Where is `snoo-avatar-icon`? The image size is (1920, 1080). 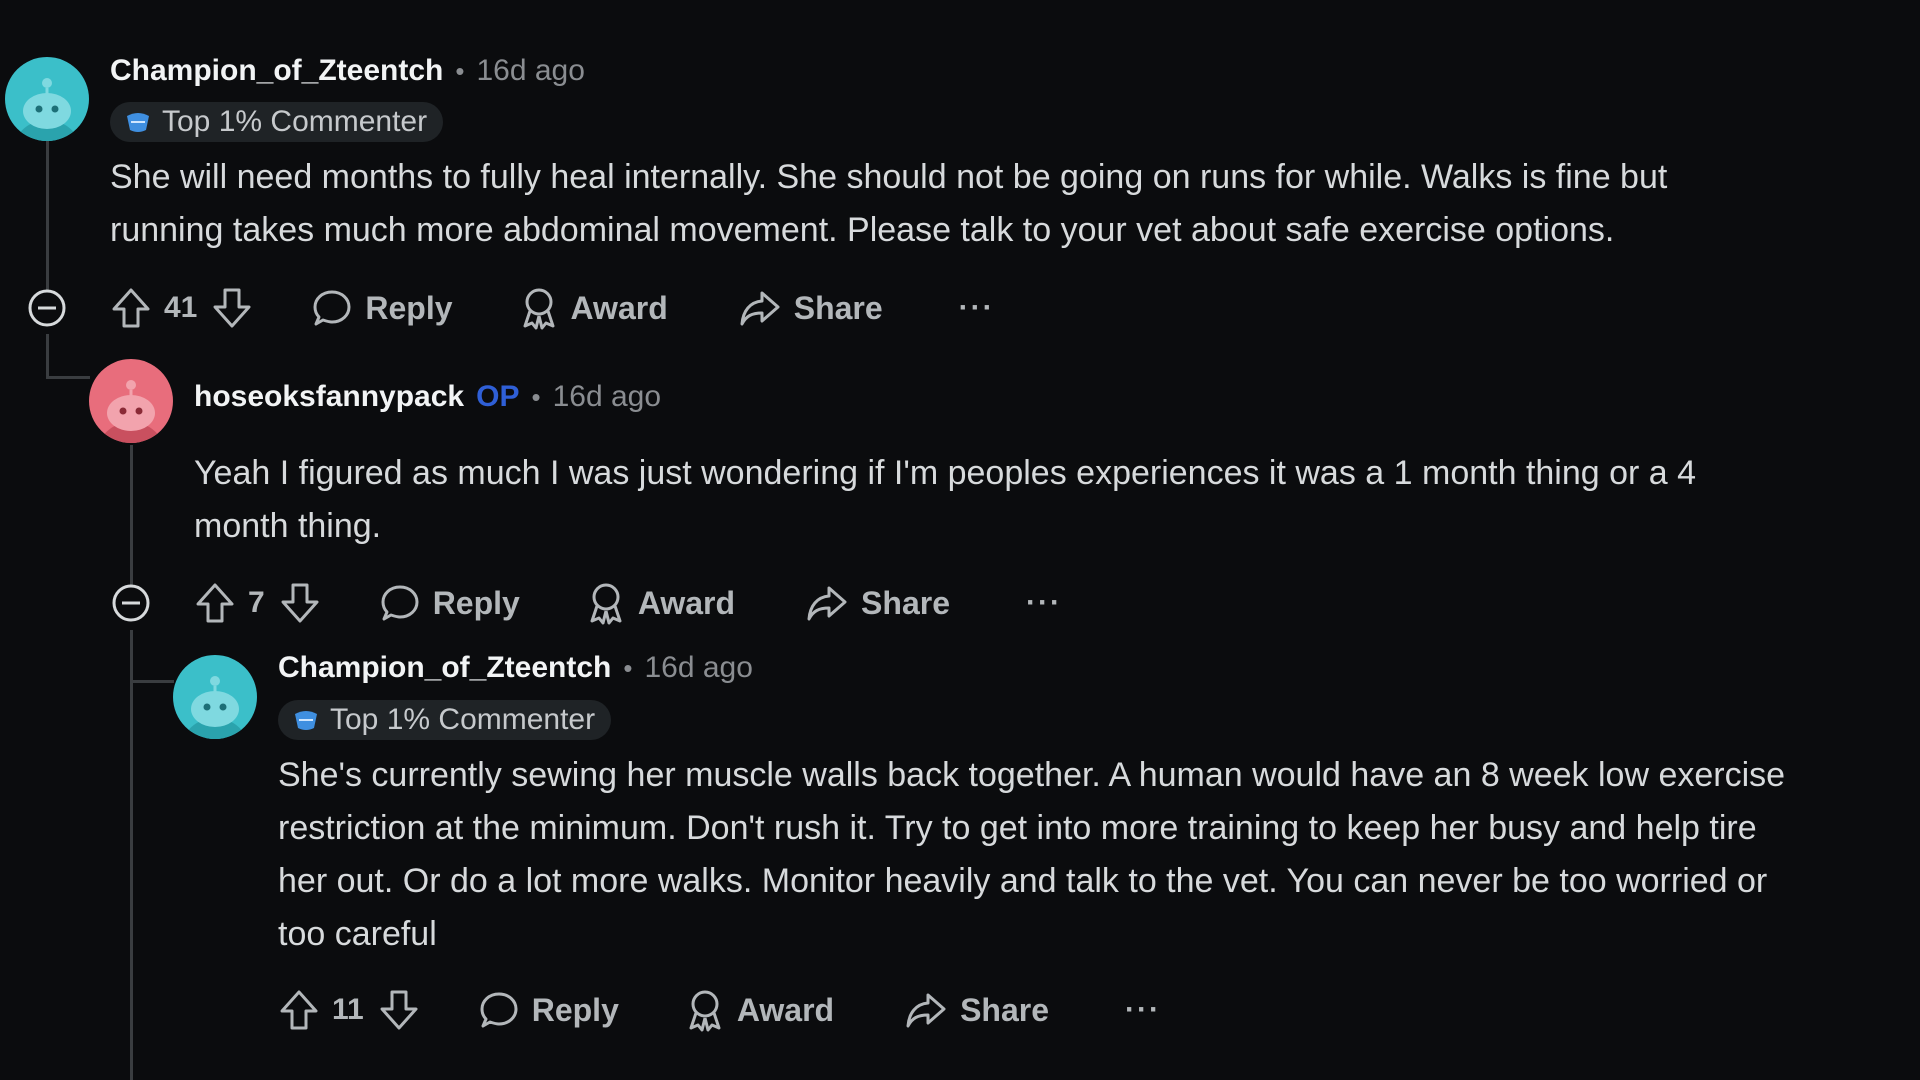 snoo-avatar-icon is located at coordinates (215, 697).